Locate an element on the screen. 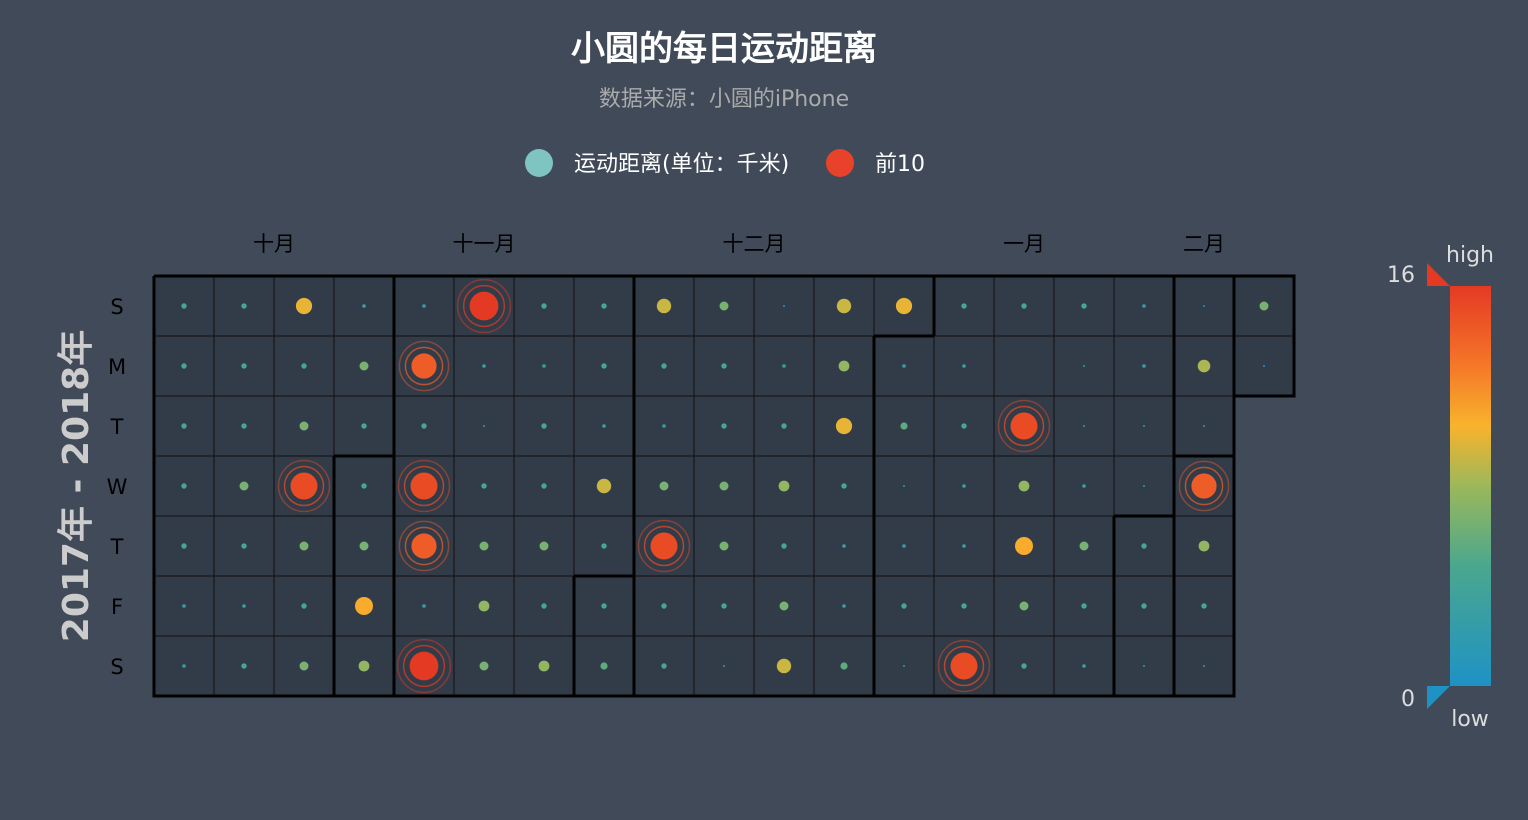 The image size is (1528, 820). visual-map-bar is located at coordinates (1470, 486).